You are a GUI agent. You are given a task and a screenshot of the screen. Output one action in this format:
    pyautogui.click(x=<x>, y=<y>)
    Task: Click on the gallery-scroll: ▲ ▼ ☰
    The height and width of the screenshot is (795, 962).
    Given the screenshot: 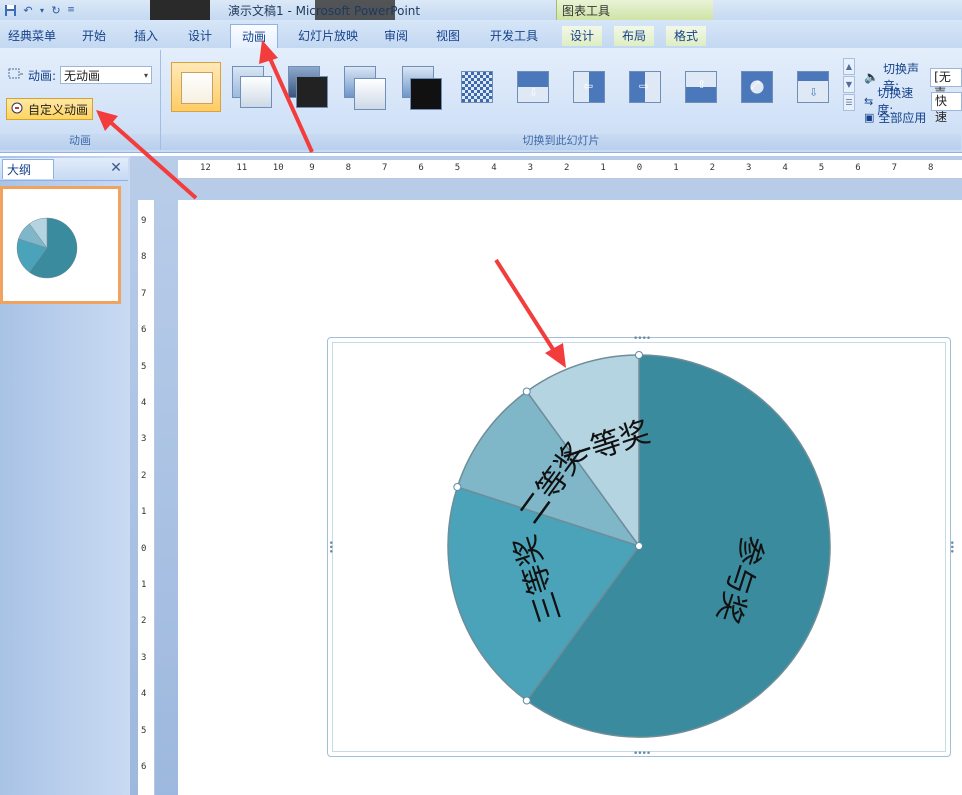 What is the action you would take?
    pyautogui.click(x=849, y=86)
    